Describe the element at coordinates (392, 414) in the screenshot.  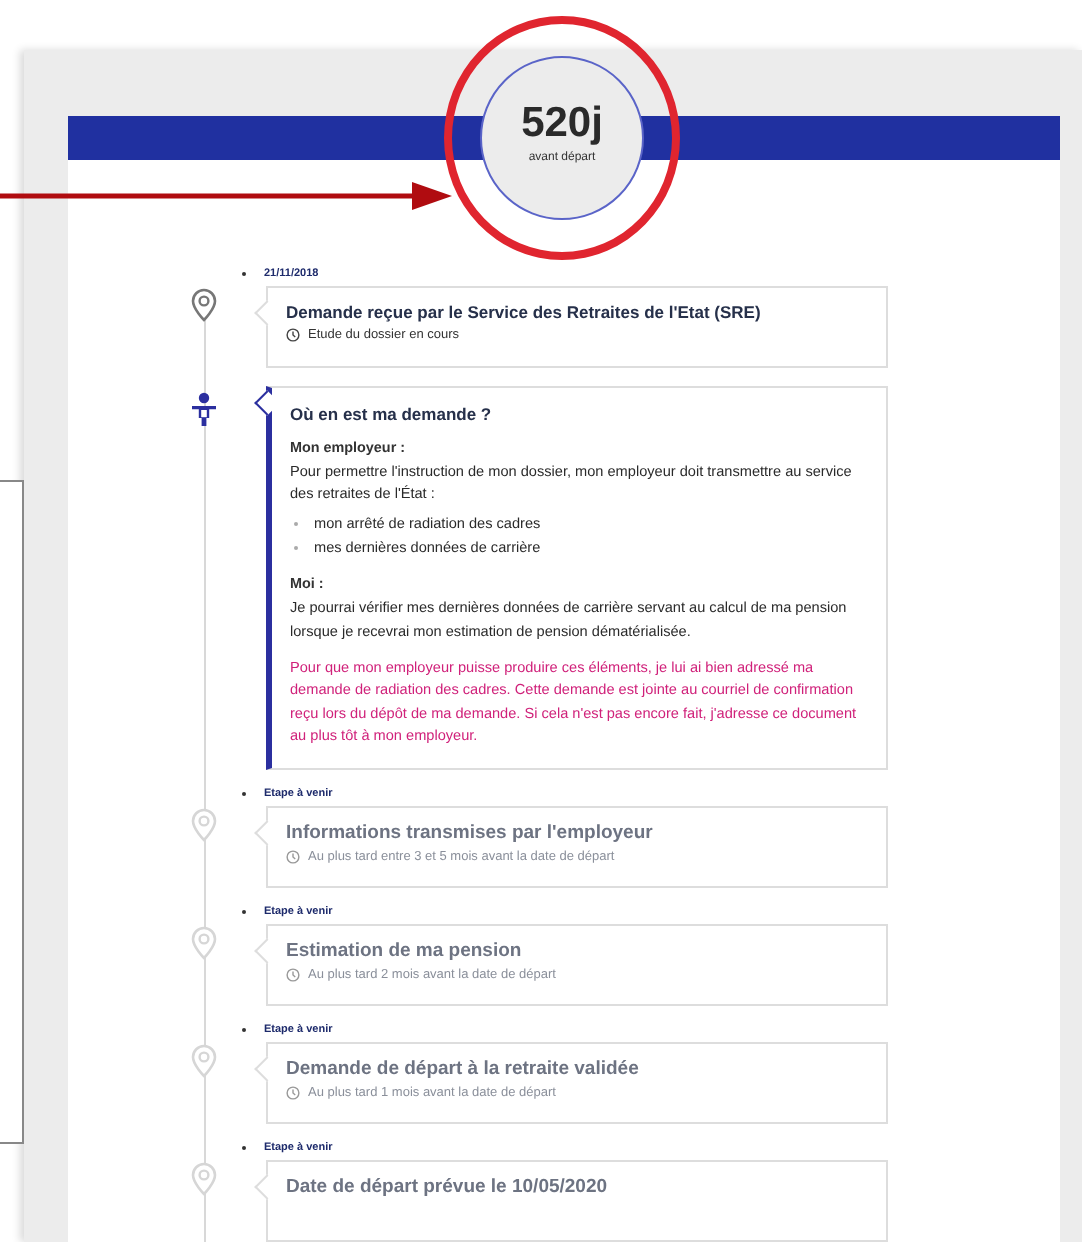
I see `step-title: Où en est ma demande ?` at that location.